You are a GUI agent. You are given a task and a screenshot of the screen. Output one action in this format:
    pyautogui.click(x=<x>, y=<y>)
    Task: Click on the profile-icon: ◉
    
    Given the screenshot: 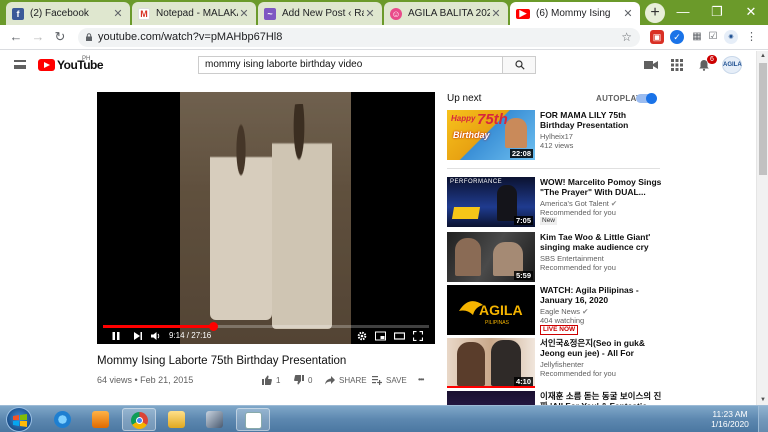 What is the action you would take?
    pyautogui.click(x=731, y=37)
    